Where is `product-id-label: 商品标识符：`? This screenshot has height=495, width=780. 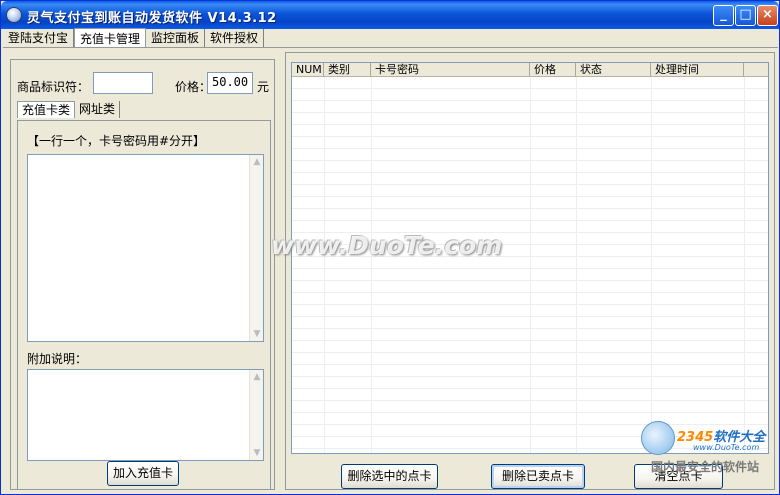
product-id-label: 商品标识符： is located at coordinates (53, 87).